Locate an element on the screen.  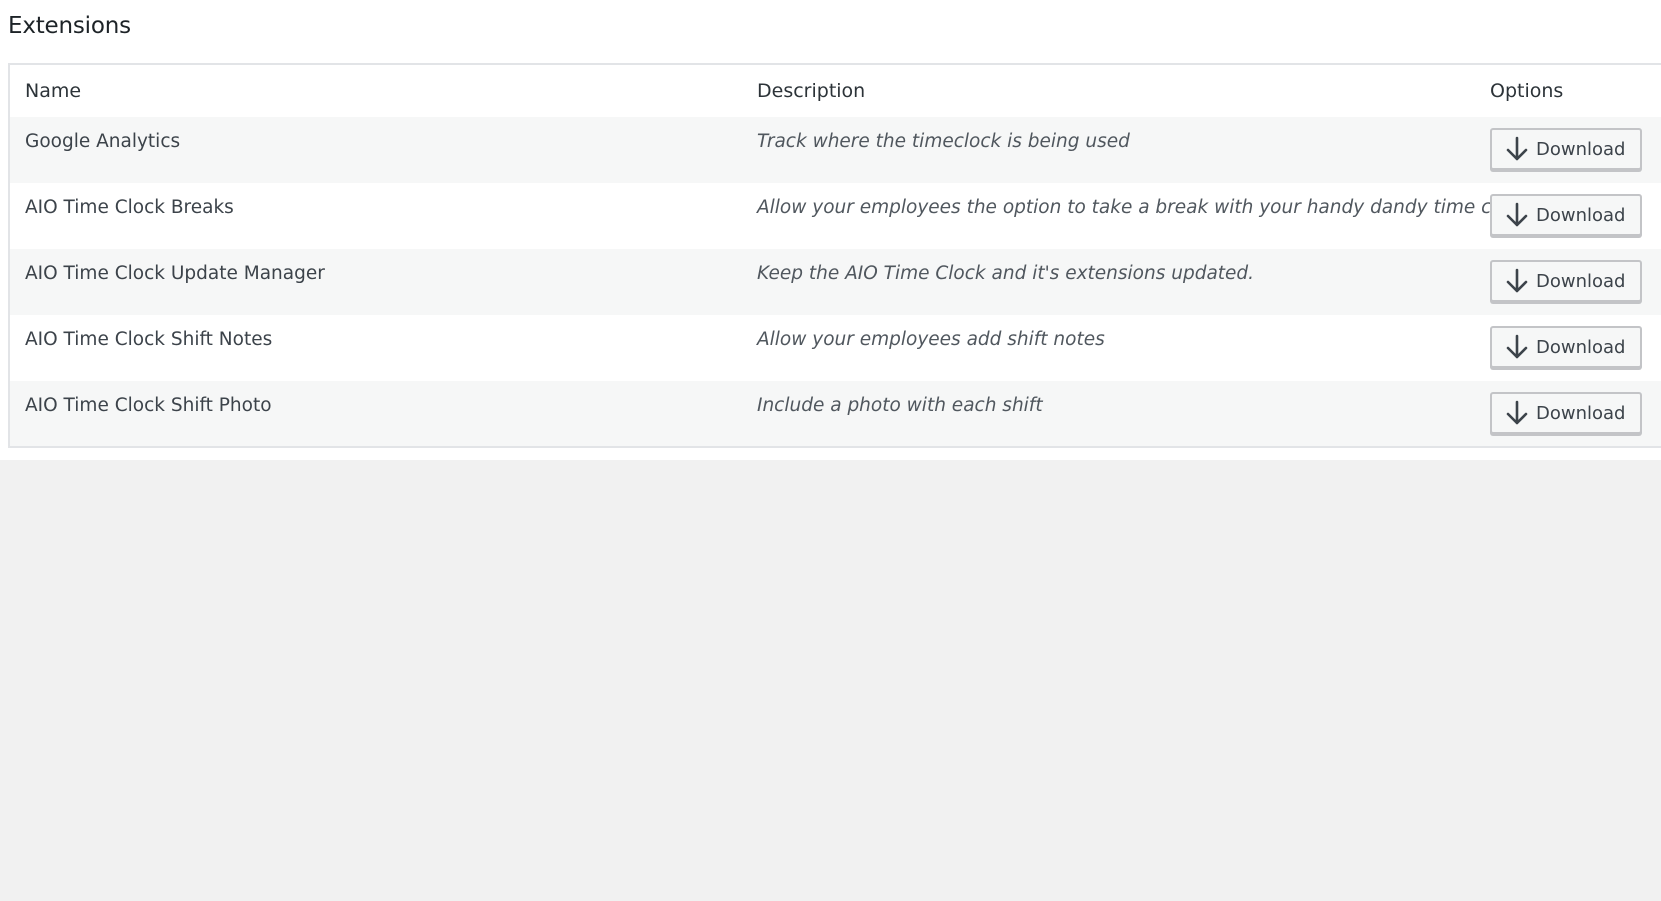
table-header-row: Name Description Options is located at coordinates (835, 90).